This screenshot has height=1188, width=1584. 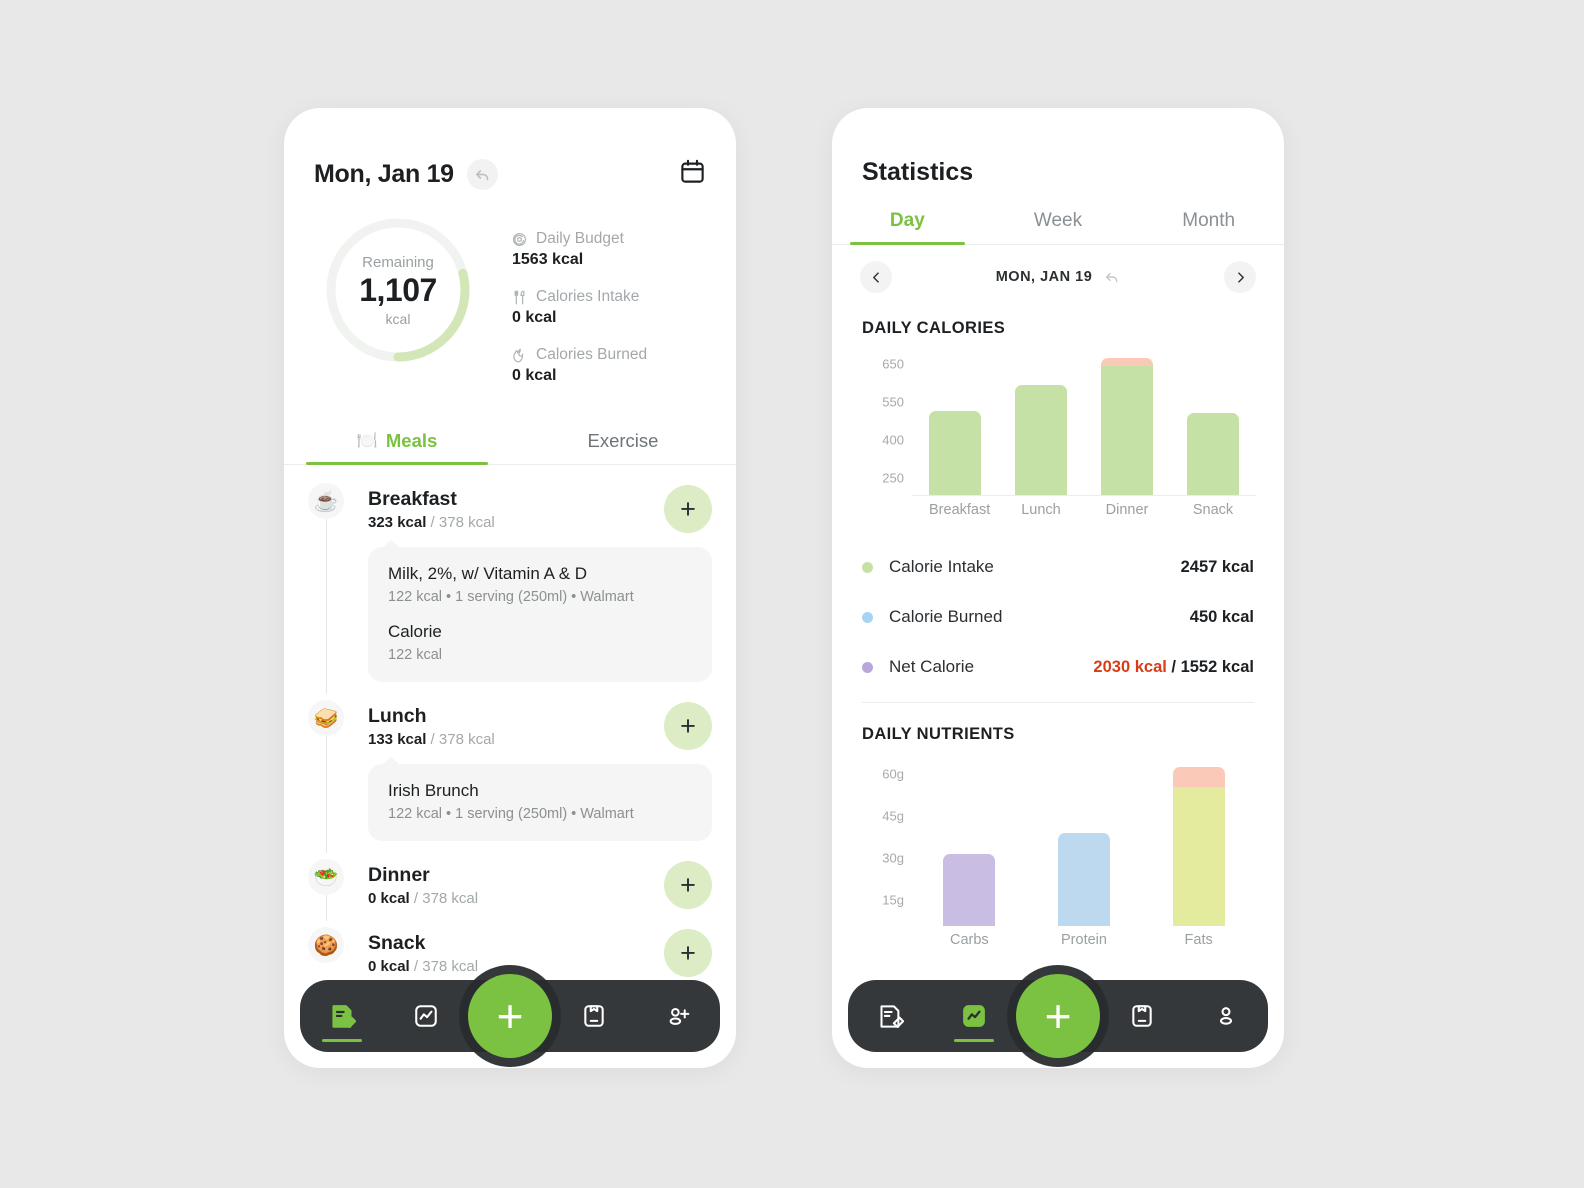 I want to click on food-name: Irish Brunch, so click(x=433, y=790).